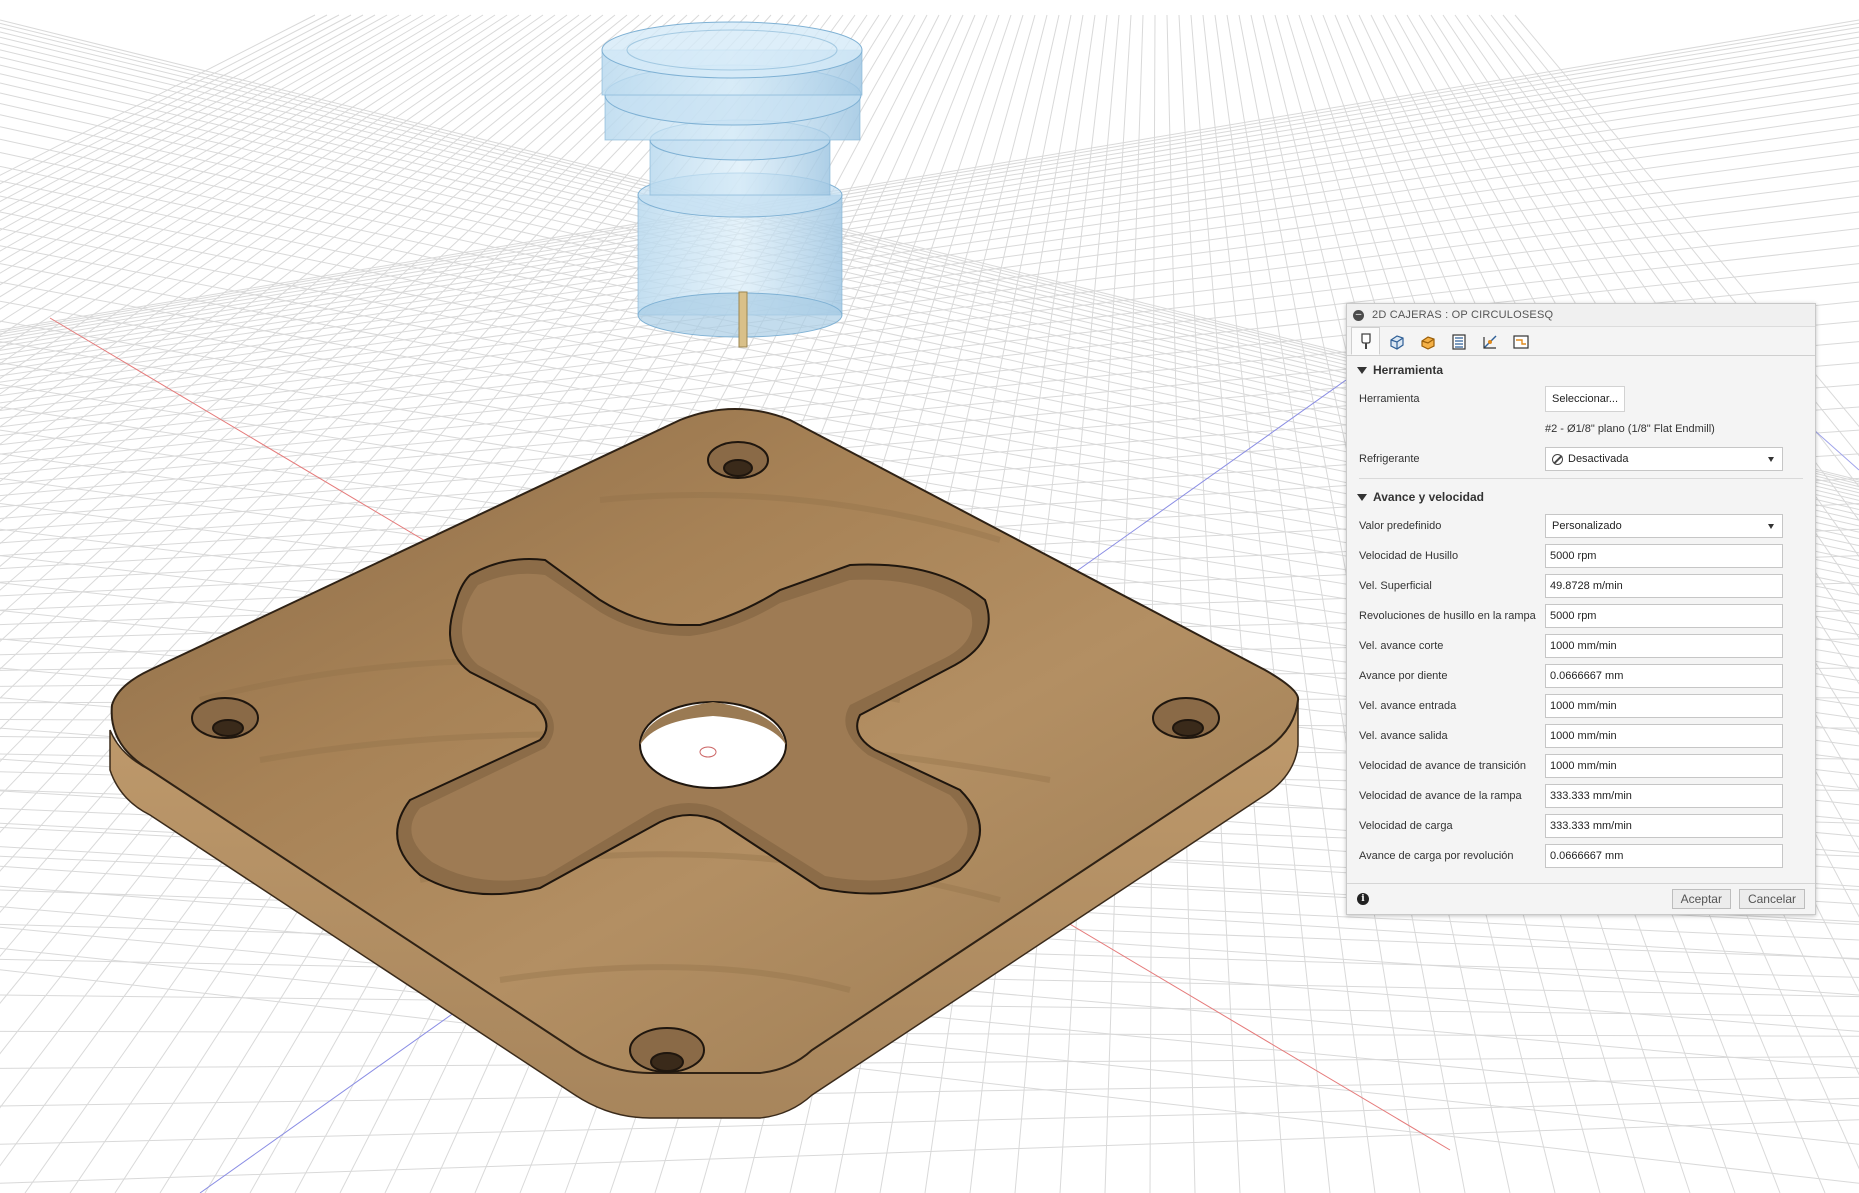  I want to click on feed-row: Vel. avance entrada 1000 mm/min, so click(1581, 706).